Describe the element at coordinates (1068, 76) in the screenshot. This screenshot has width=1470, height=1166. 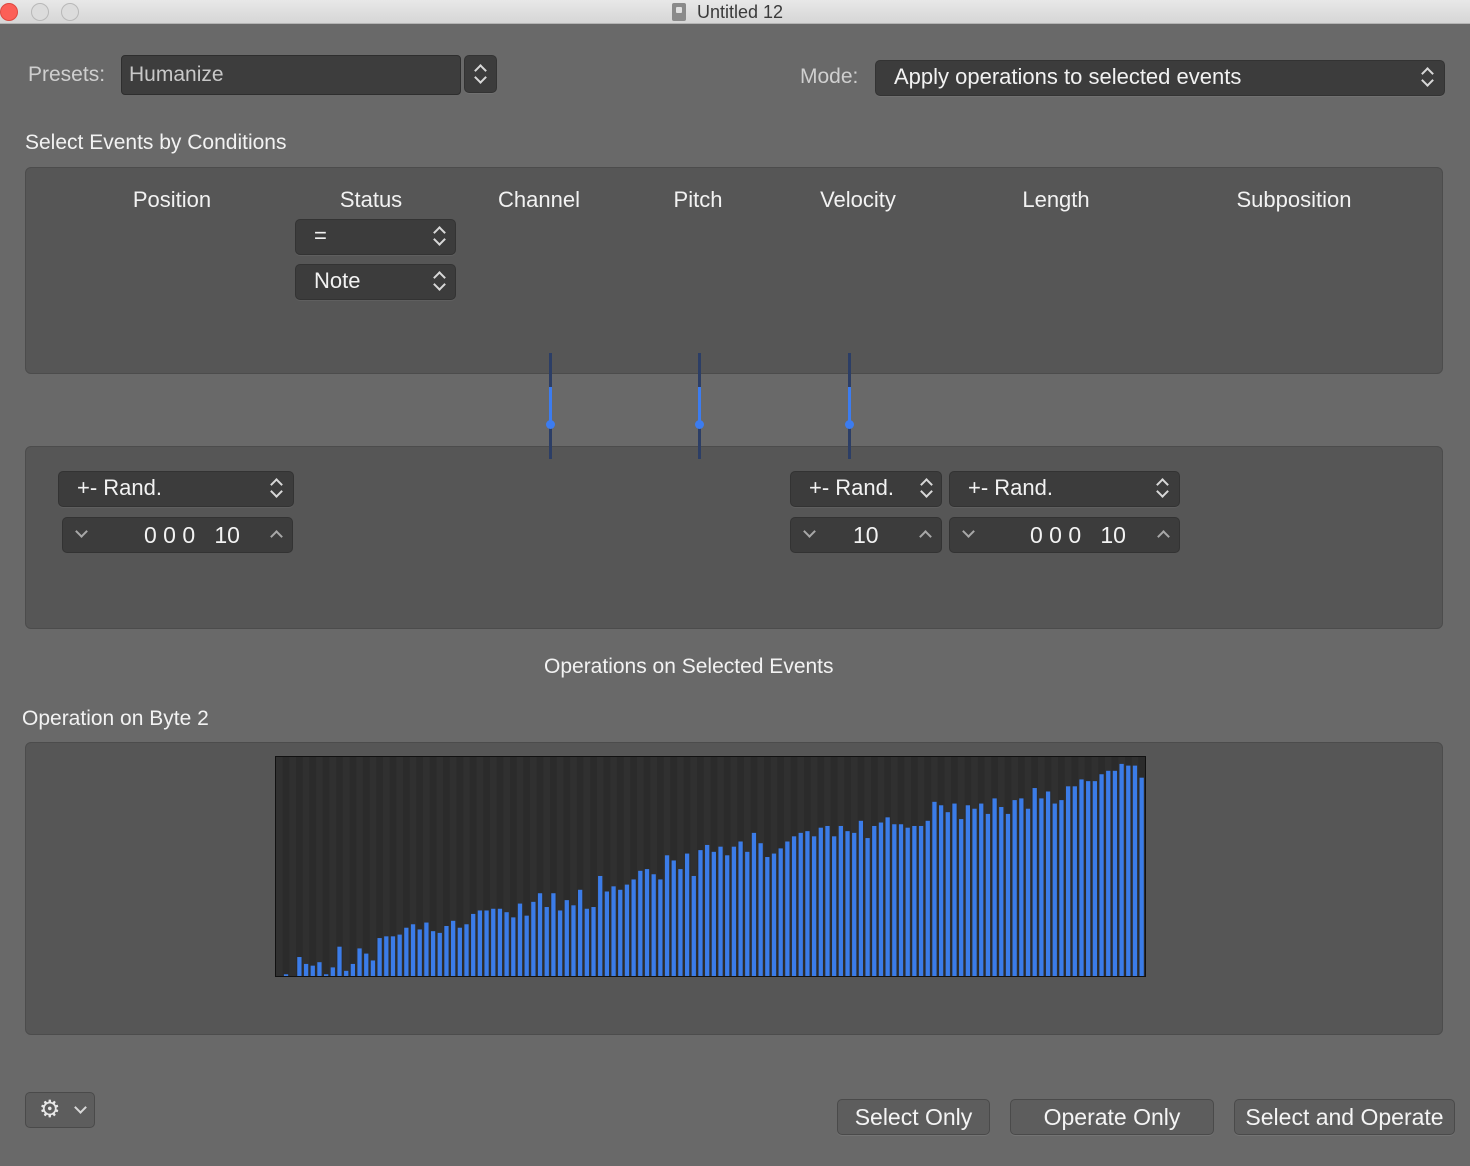
I see `mode-select-value: Apply operations to selected events` at that location.